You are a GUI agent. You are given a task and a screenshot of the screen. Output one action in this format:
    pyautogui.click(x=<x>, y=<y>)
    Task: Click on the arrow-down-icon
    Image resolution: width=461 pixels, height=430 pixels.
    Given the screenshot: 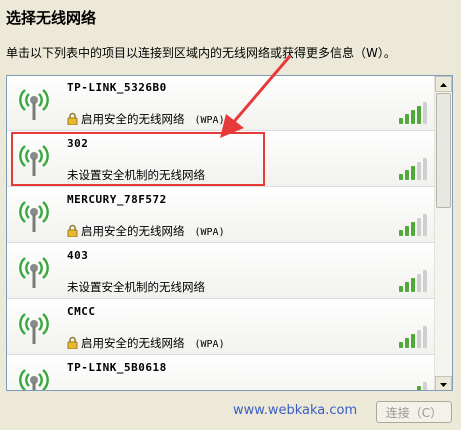 What is the action you would take?
    pyautogui.click(x=443, y=385)
    